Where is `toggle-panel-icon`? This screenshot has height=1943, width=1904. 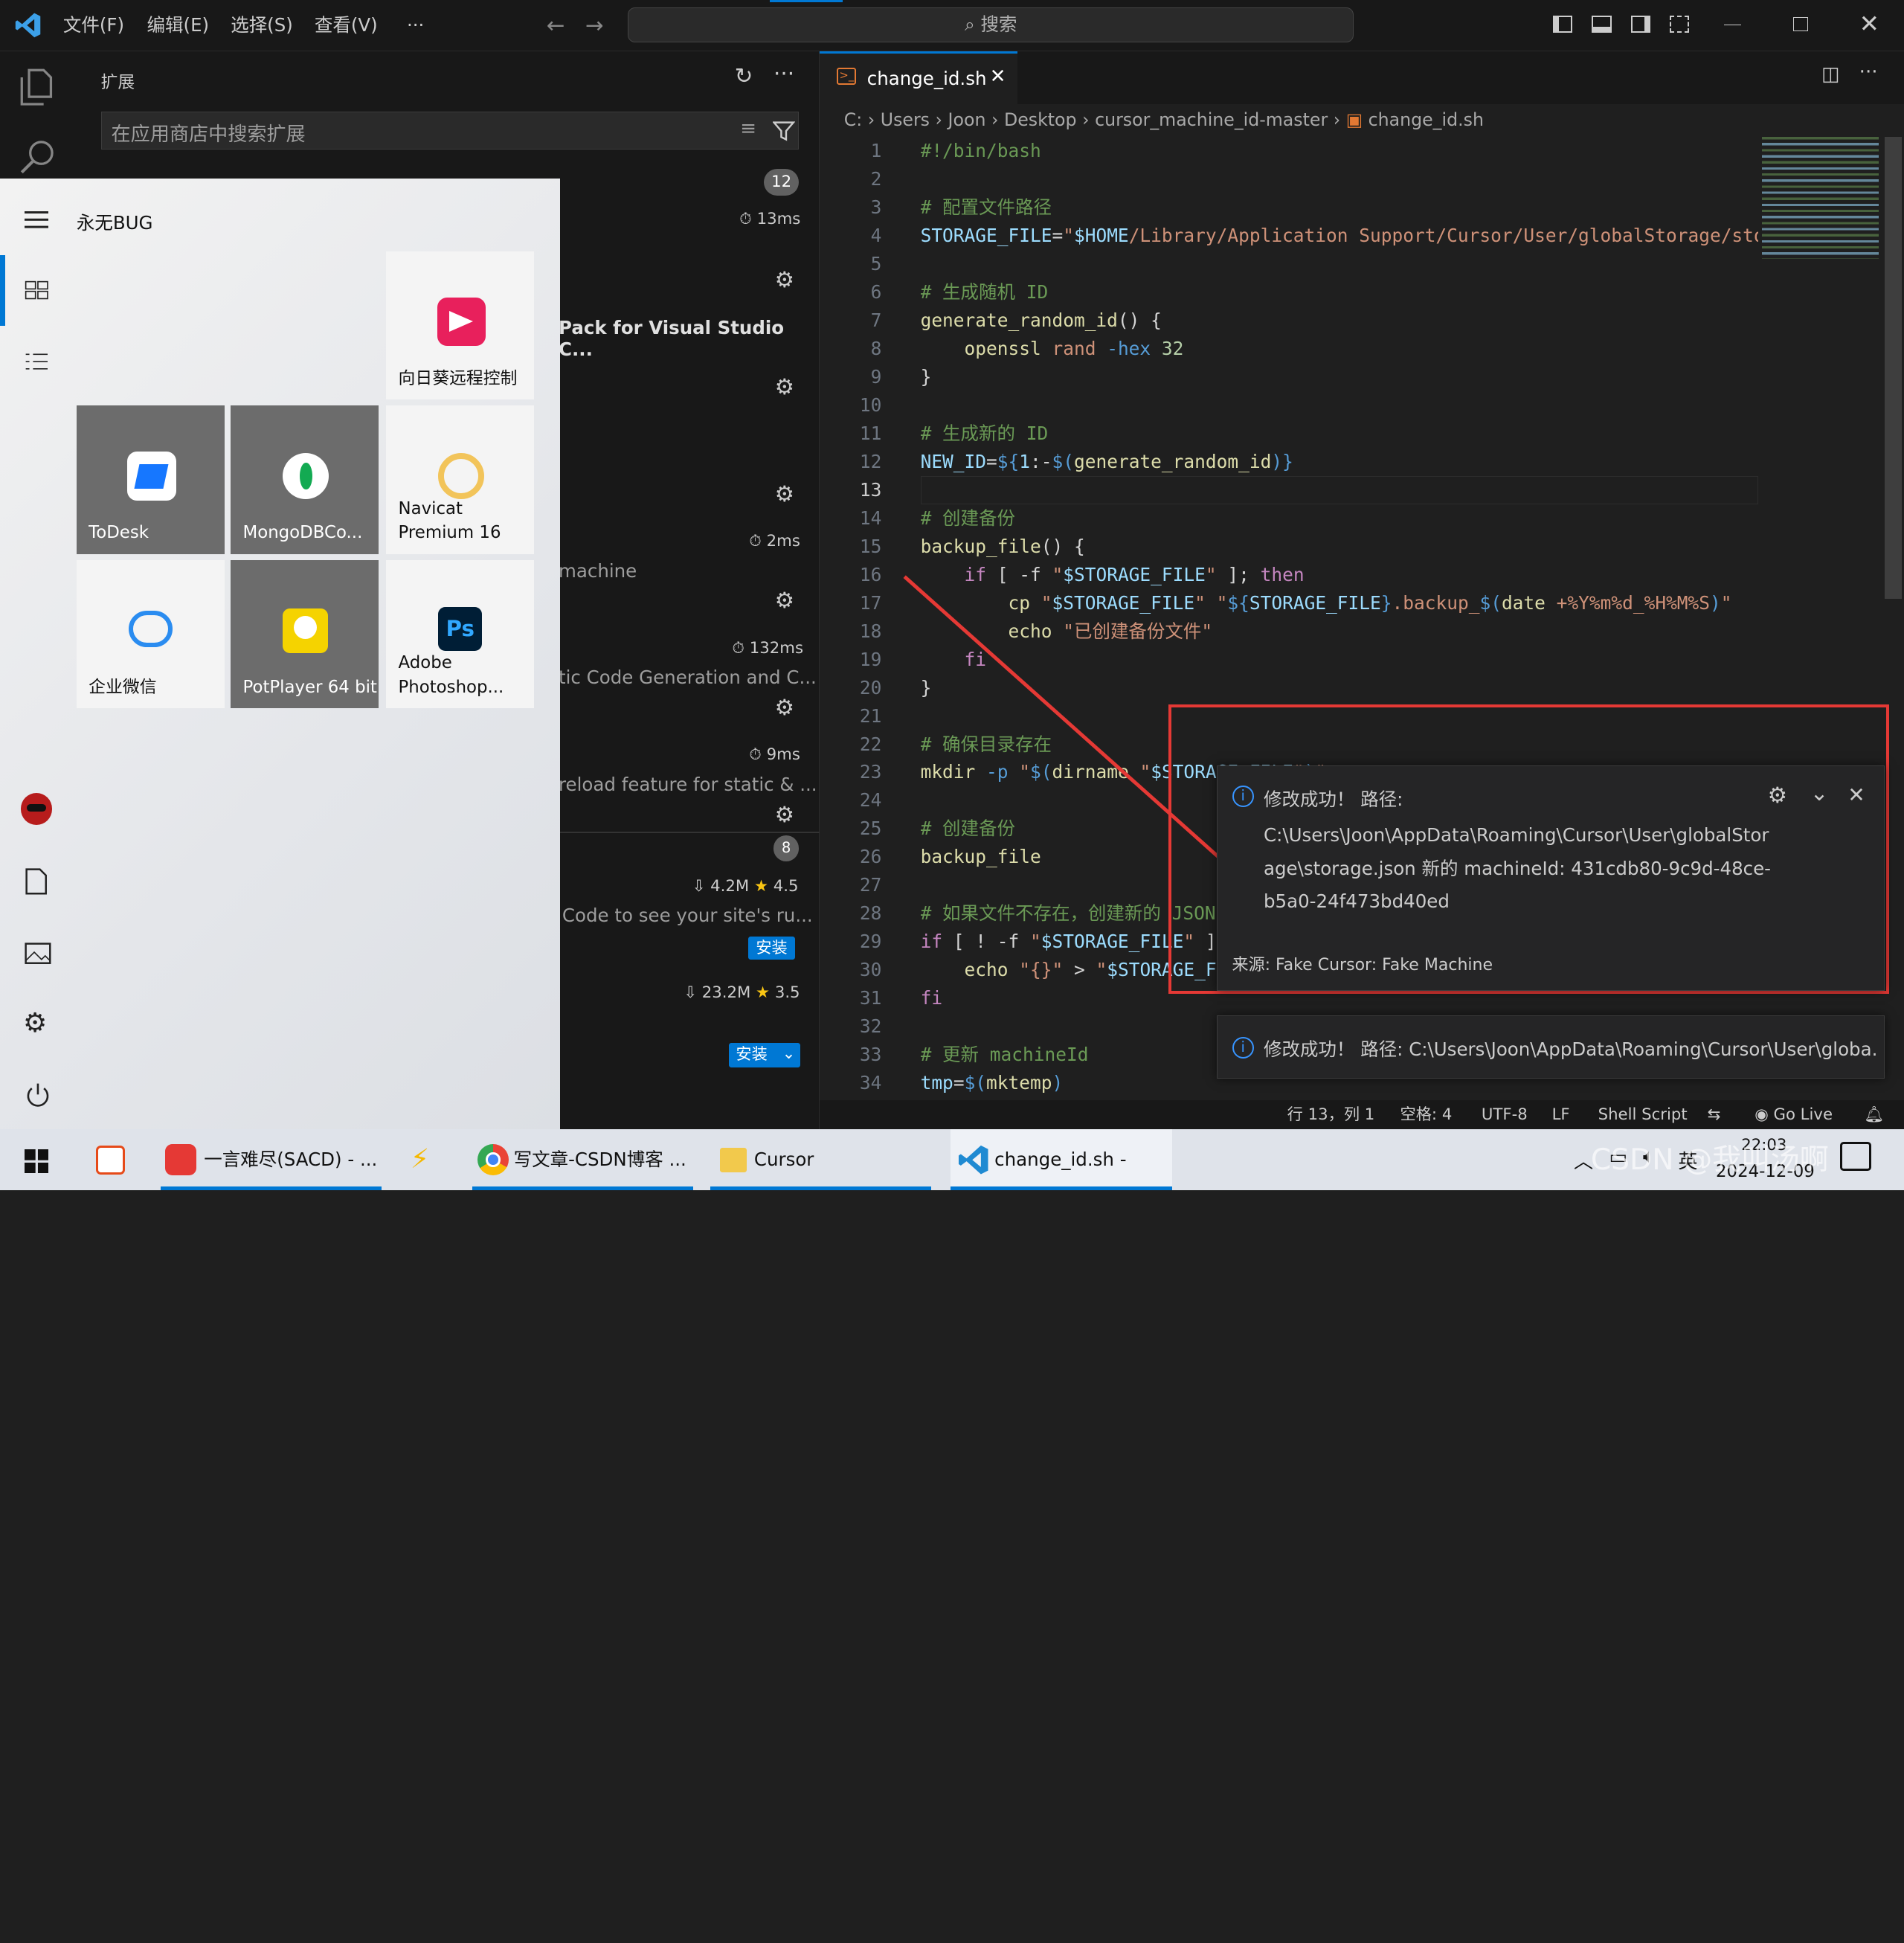
toggle-panel-icon is located at coordinates (1602, 24).